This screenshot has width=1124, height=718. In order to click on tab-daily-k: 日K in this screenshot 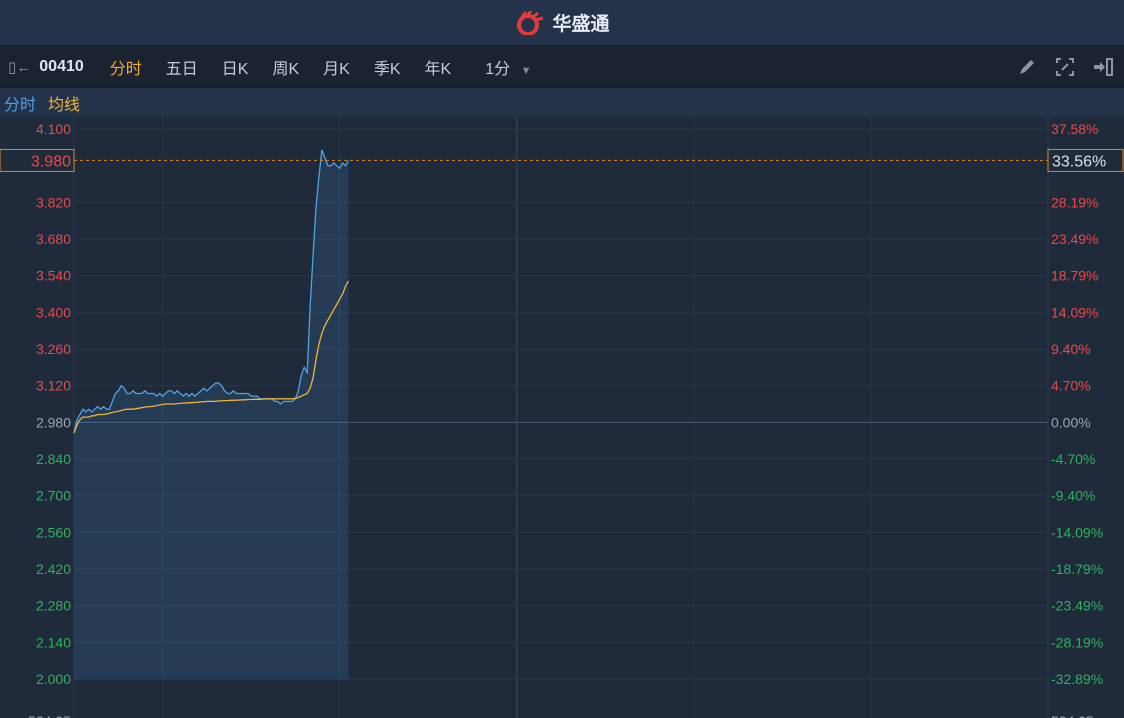, I will do `click(235, 67)`.